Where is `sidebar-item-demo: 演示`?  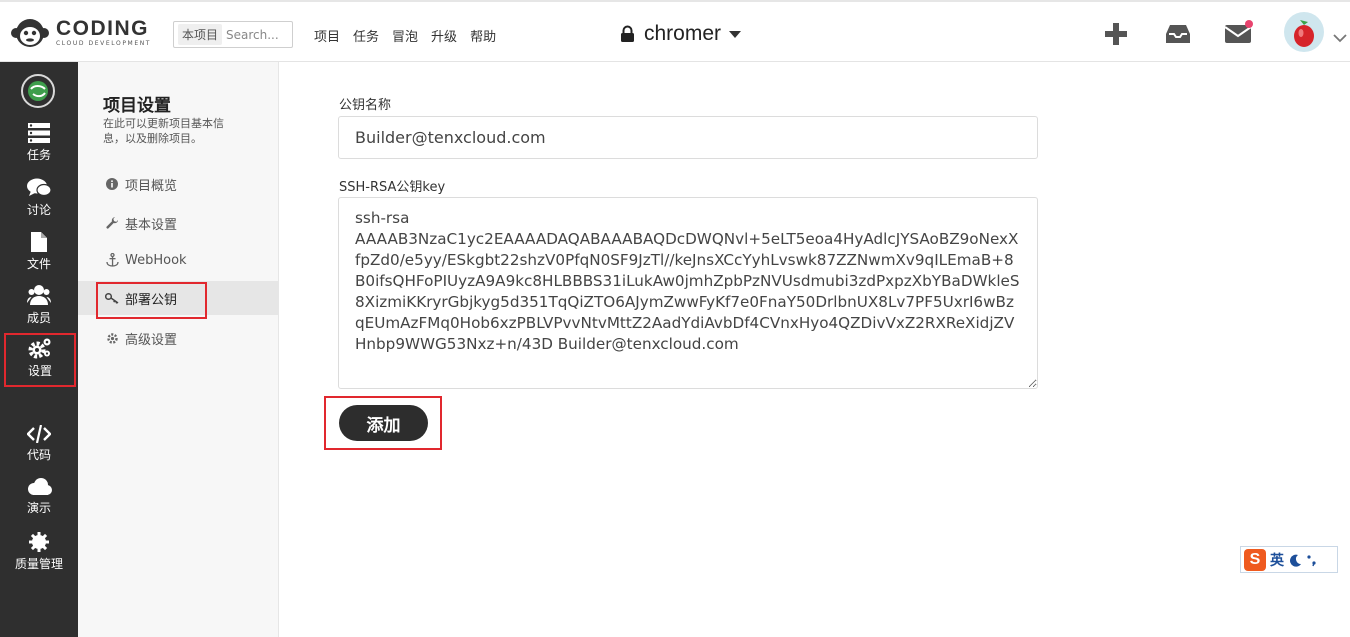 sidebar-item-demo: 演示 is located at coordinates (39, 503).